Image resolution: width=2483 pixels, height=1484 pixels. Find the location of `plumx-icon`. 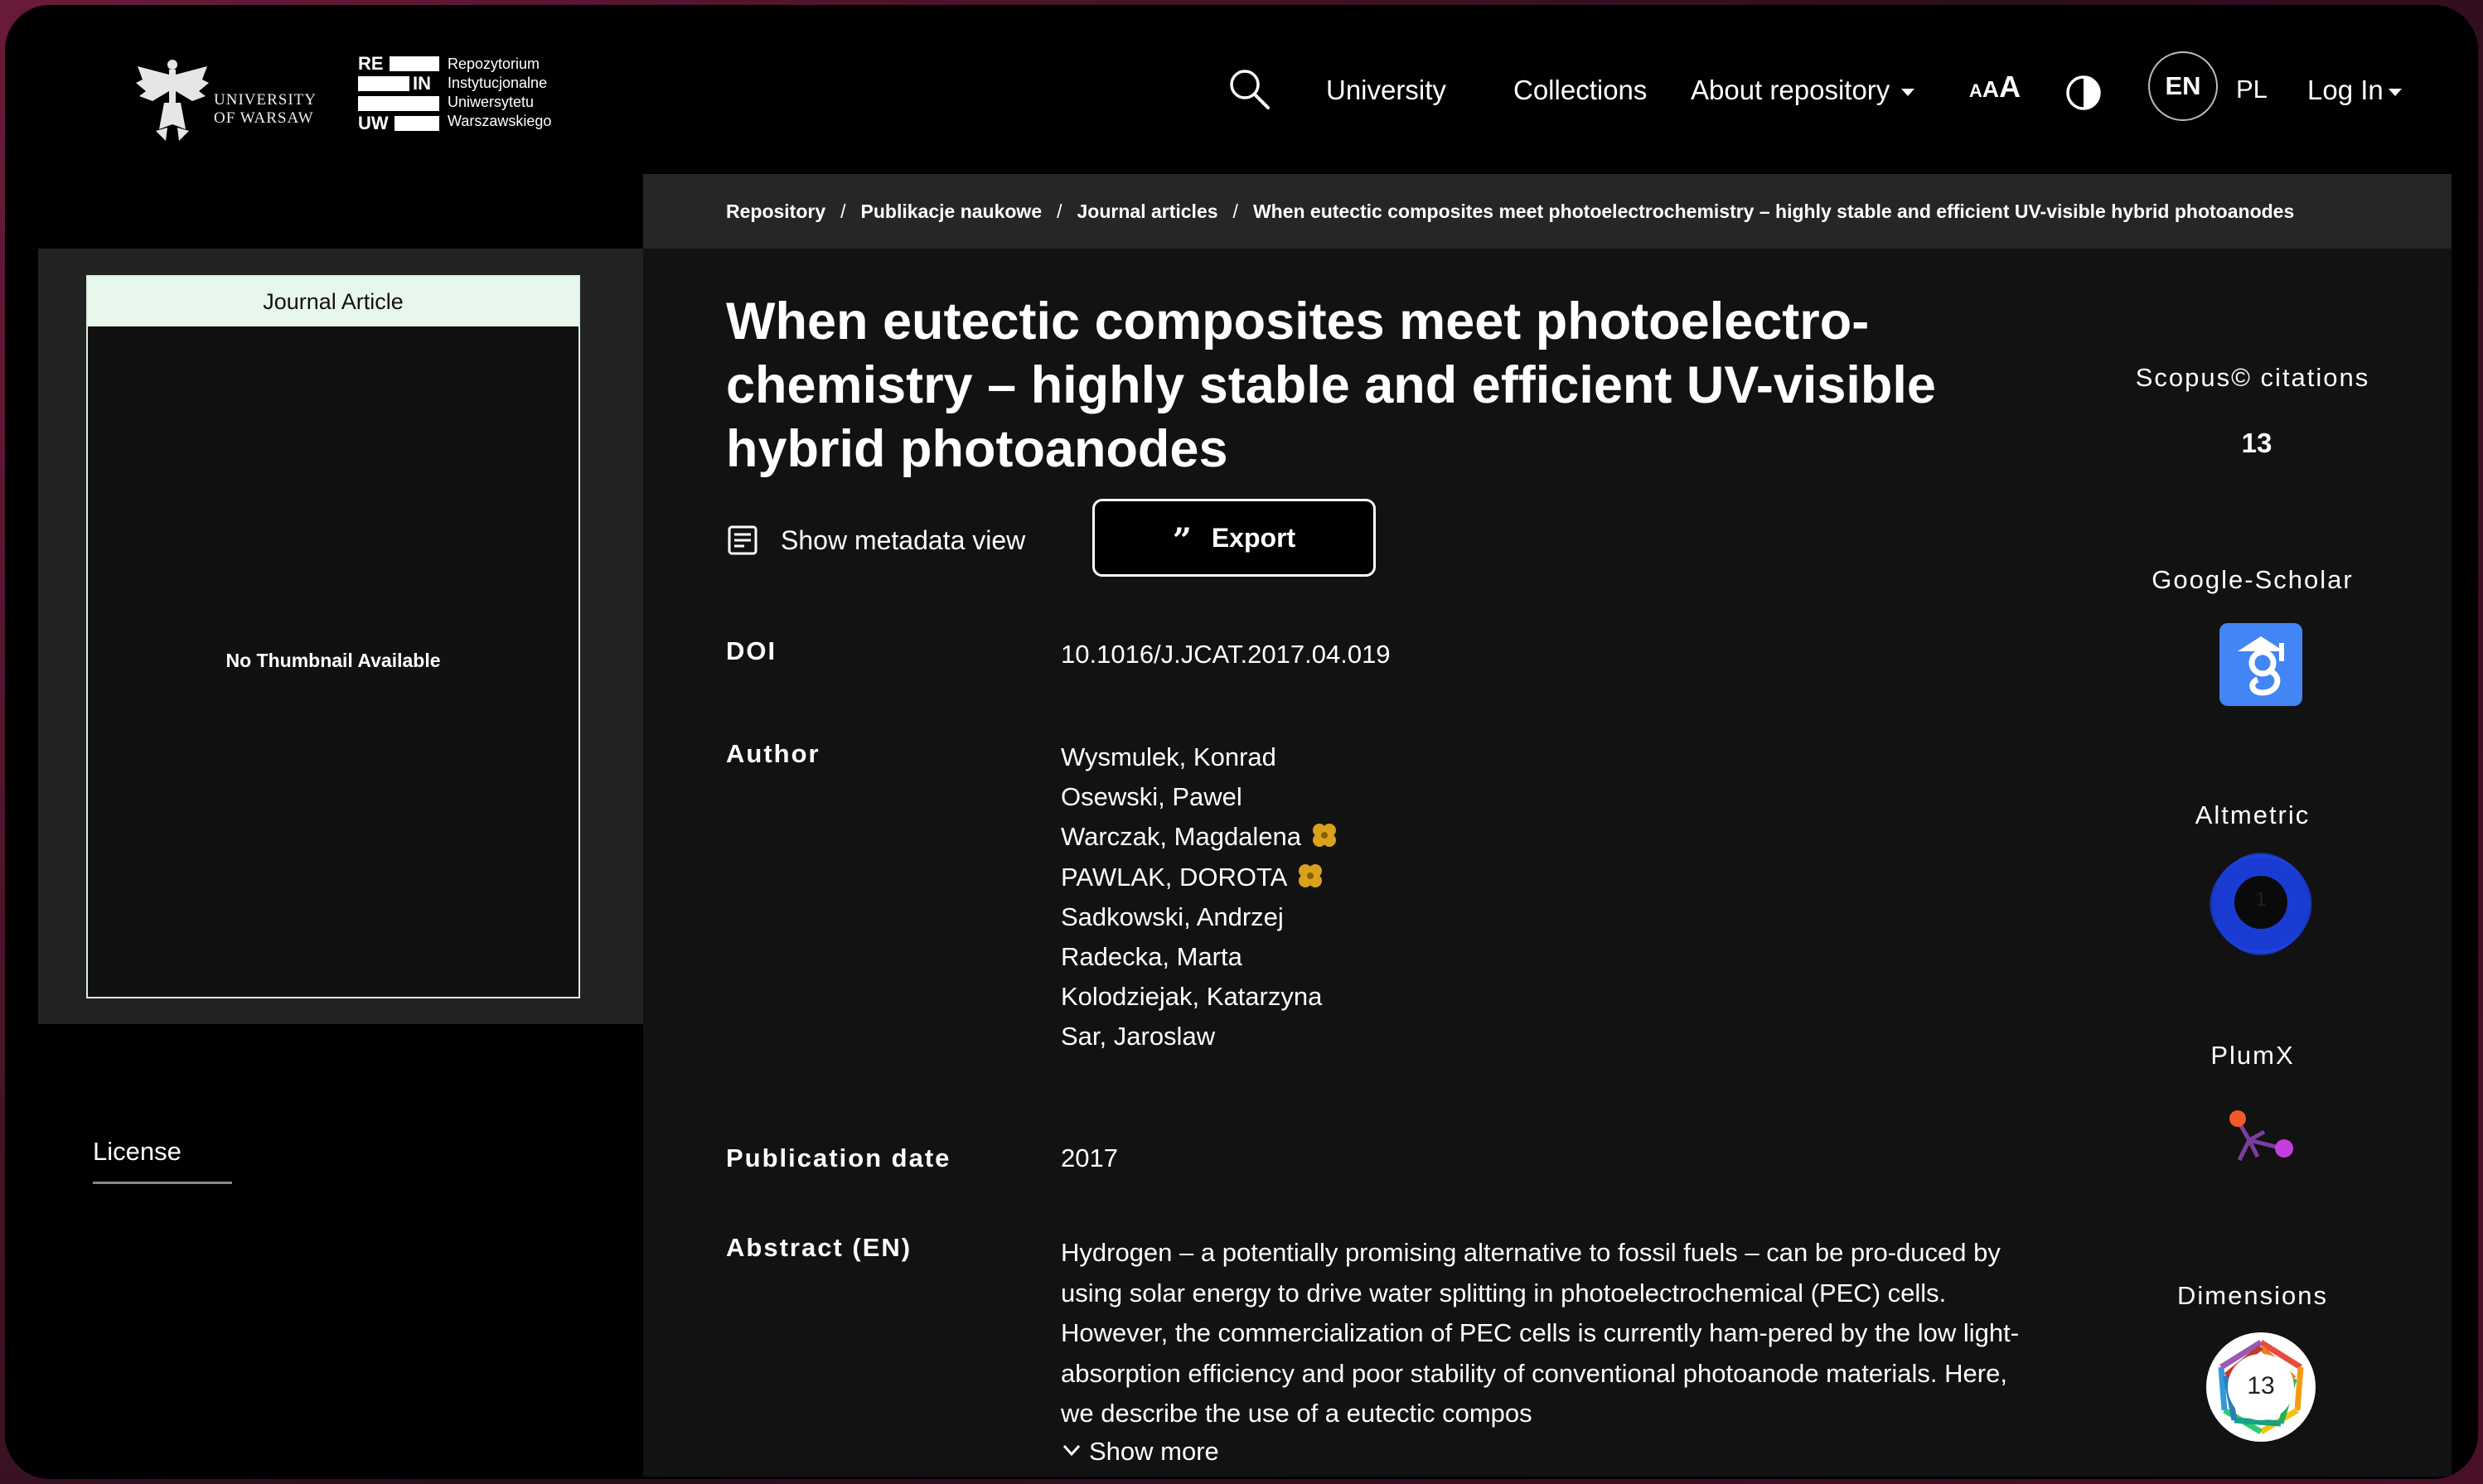

plumx-icon is located at coordinates (2261, 1138).